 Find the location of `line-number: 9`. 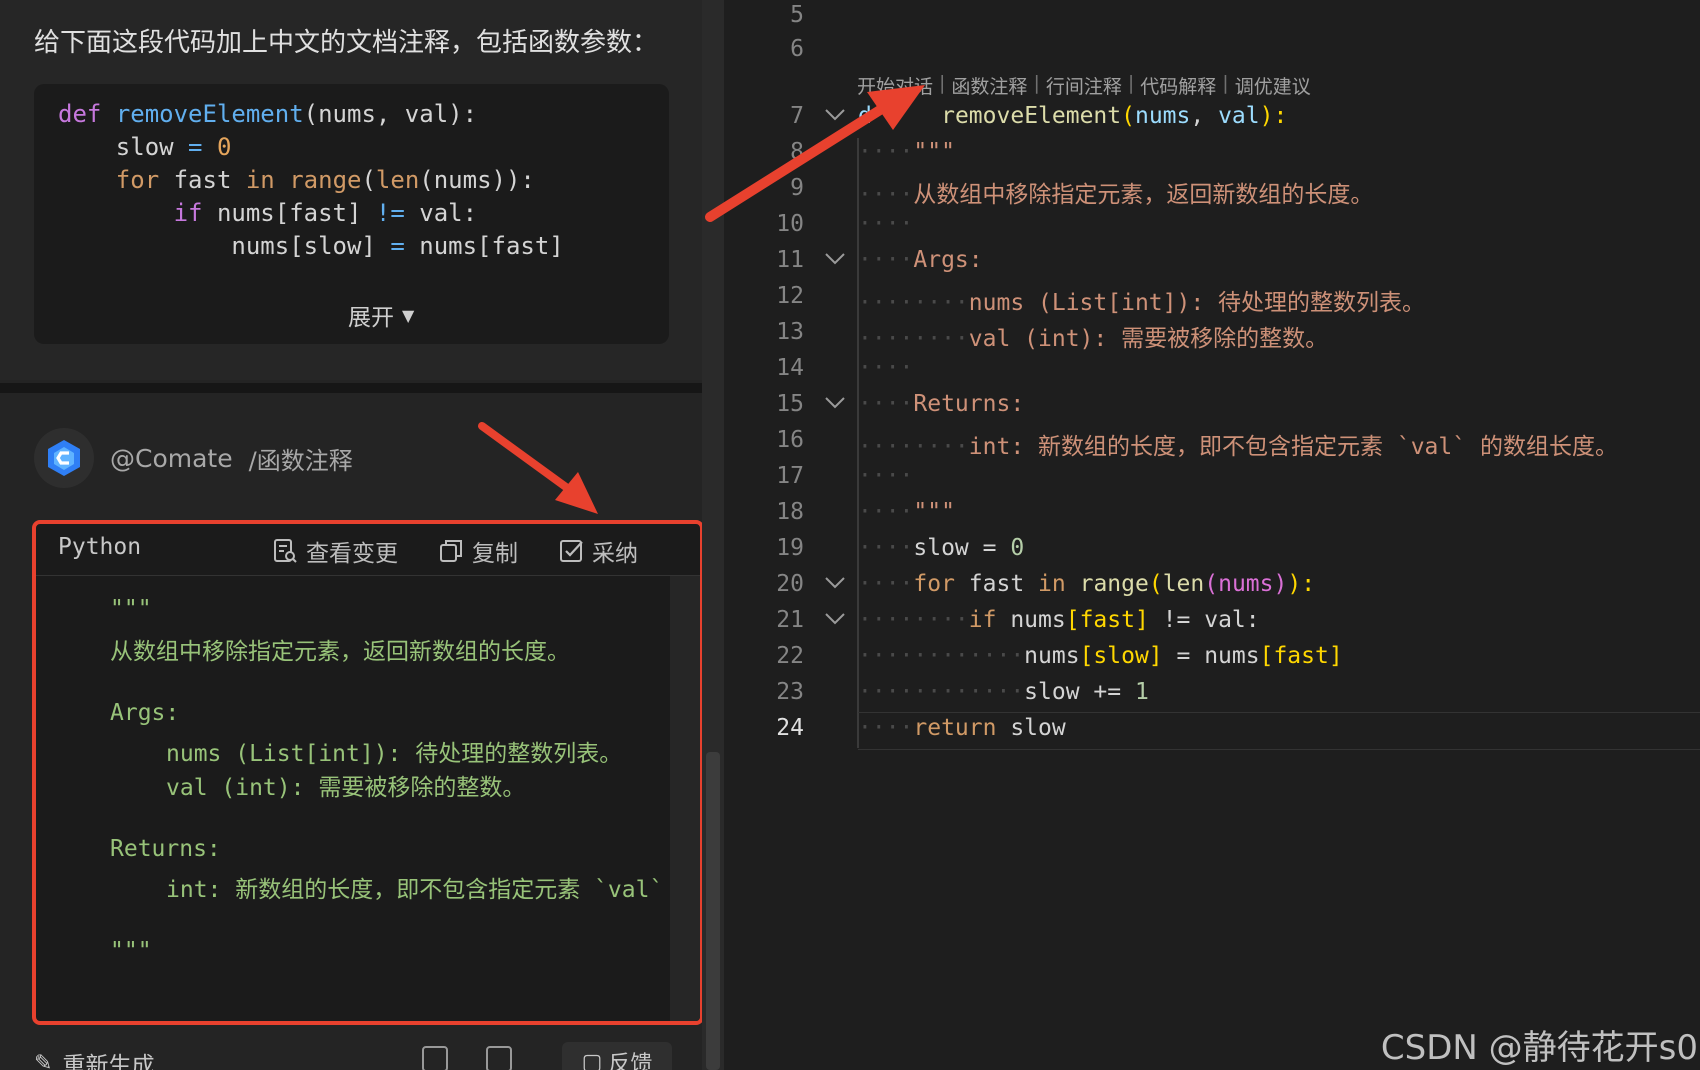

line-number: 9 is located at coordinates (797, 188).